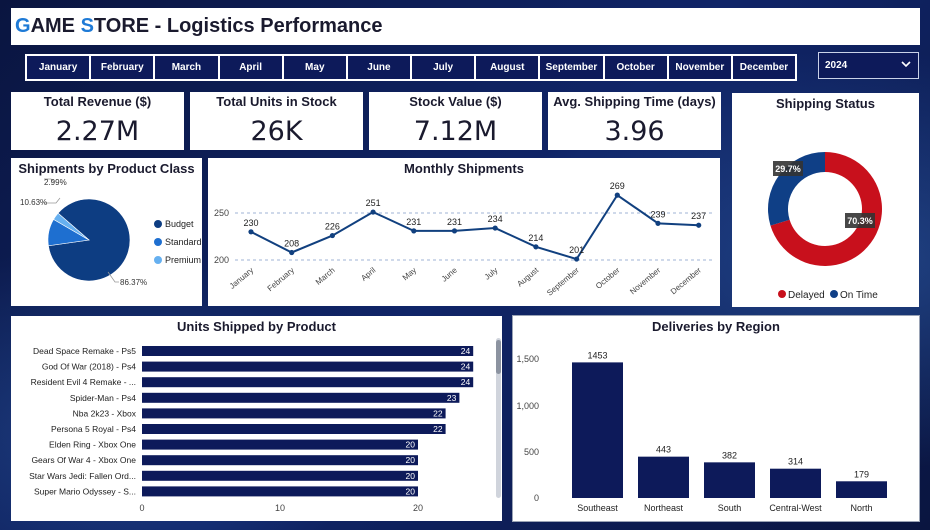 The width and height of the screenshot is (930, 530). Describe the element at coordinates (280, 475) in the screenshot. I see `bar-star-wars-jedi-fallen-ord` at that location.